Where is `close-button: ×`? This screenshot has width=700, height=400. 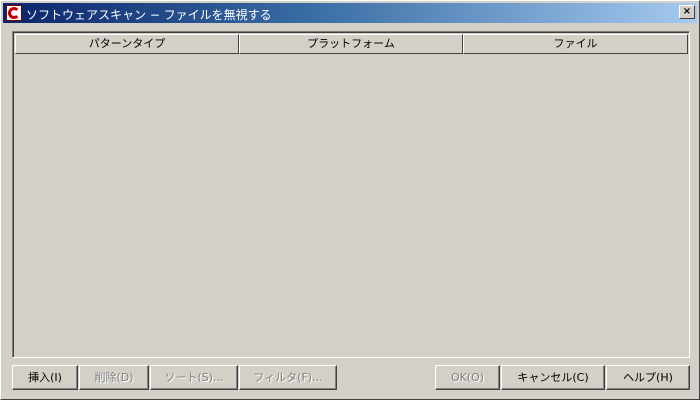 close-button: × is located at coordinates (687, 12).